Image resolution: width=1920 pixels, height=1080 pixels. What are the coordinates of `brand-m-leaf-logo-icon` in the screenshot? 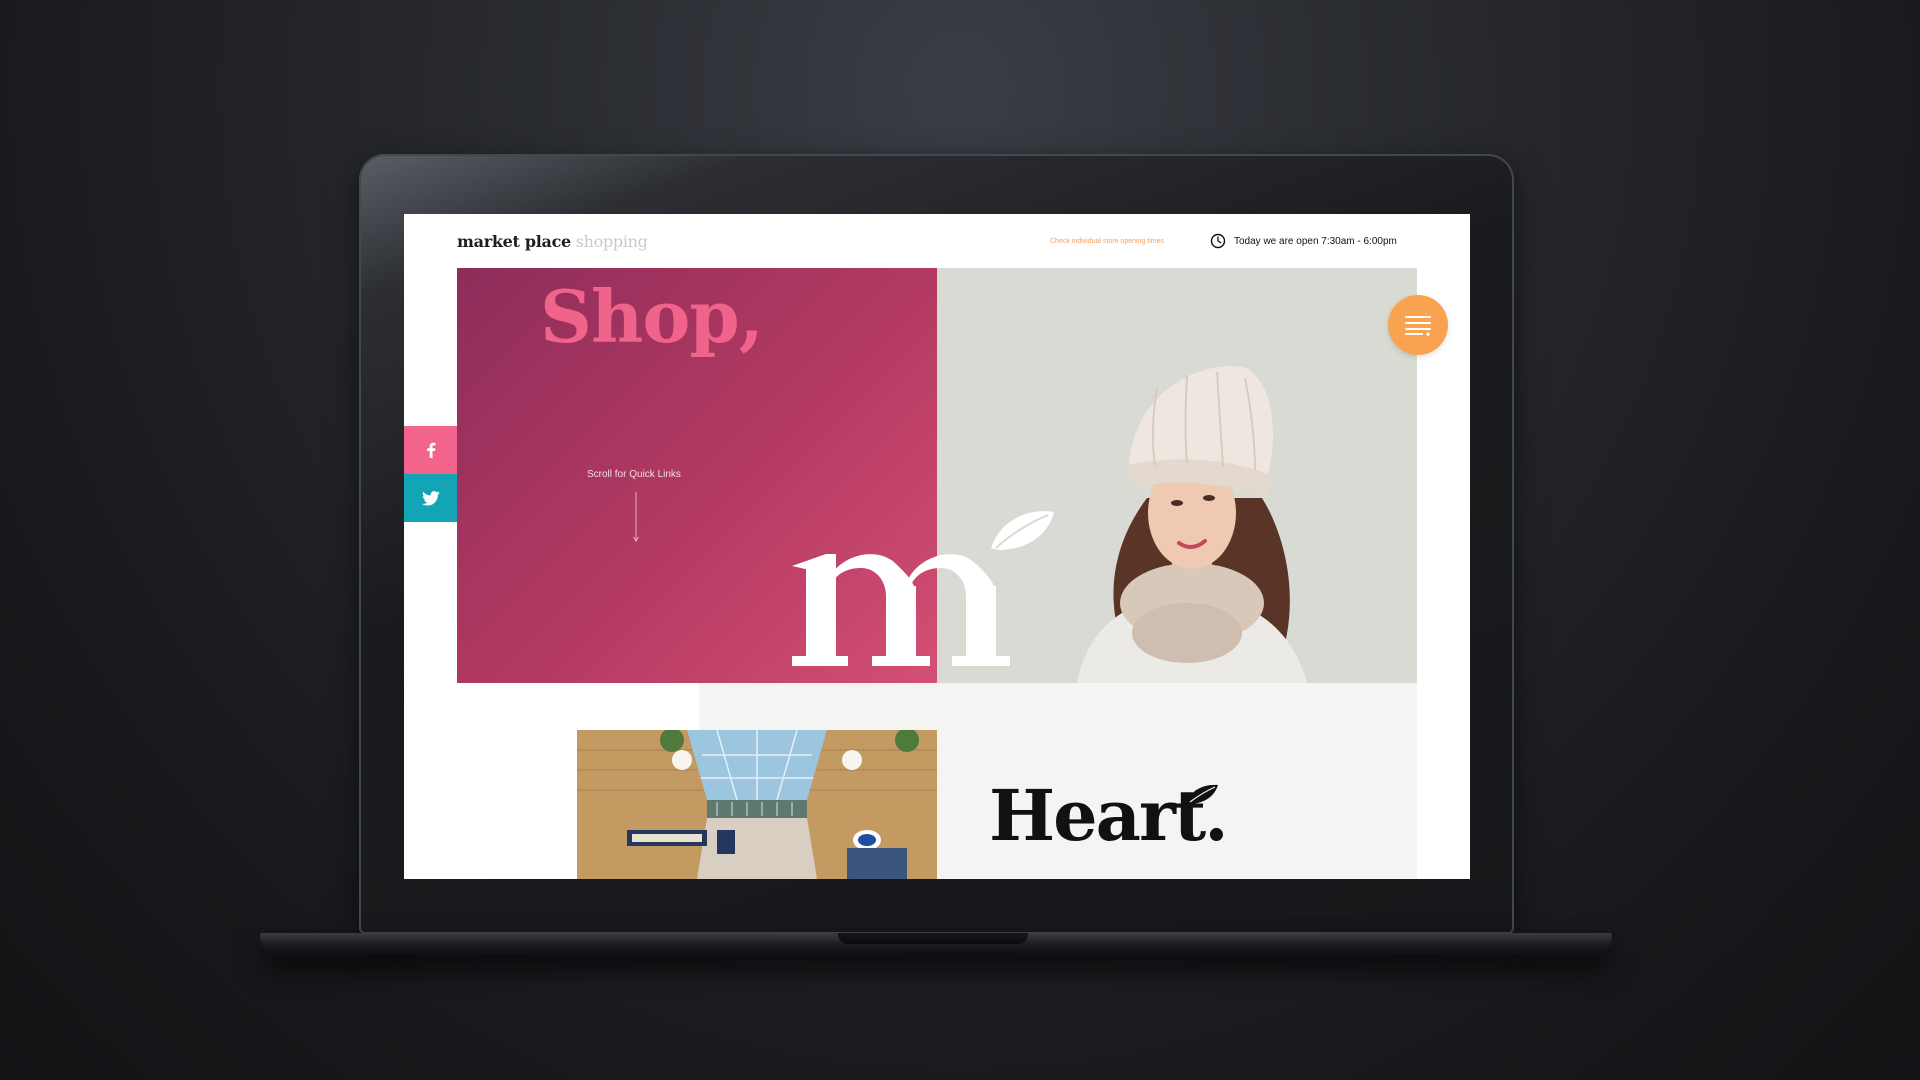 It's located at (923, 588).